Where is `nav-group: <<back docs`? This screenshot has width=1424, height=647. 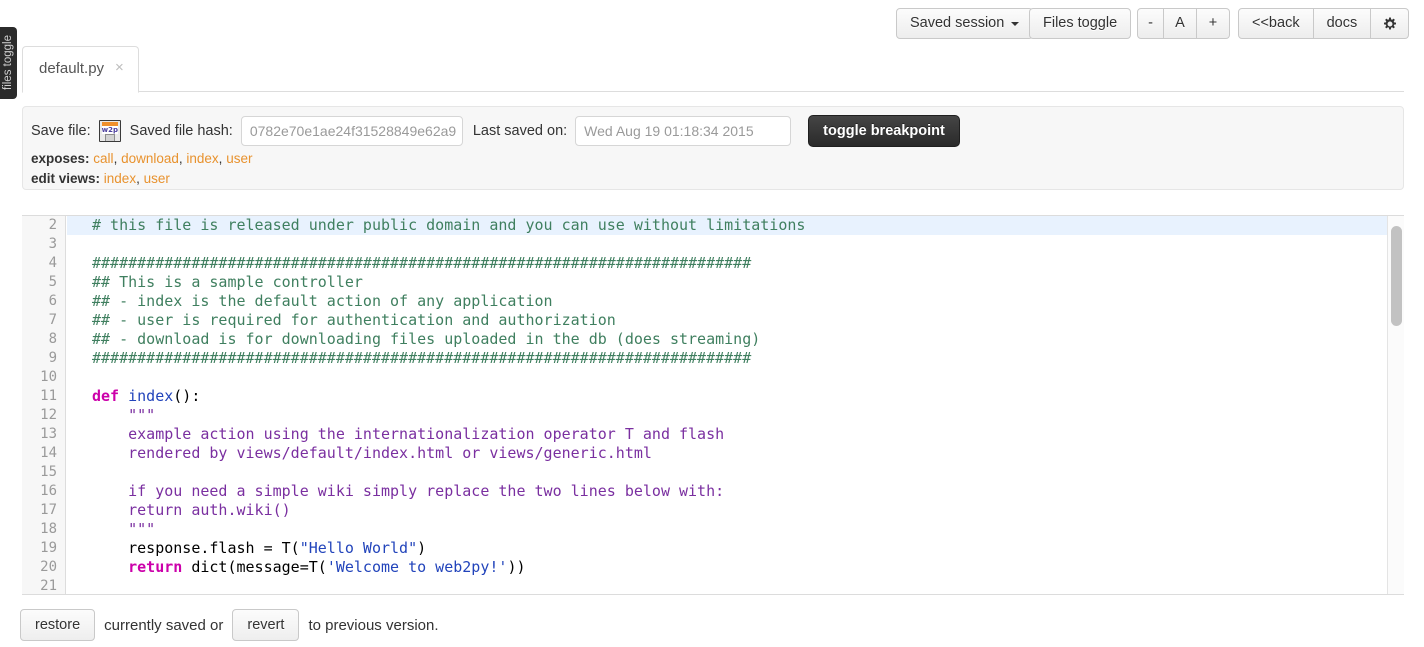 nav-group: <<back docs is located at coordinates (1324, 23).